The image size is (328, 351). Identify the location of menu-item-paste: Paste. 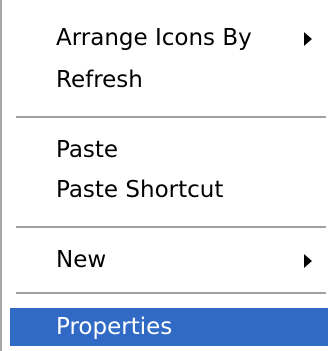
(169, 150).